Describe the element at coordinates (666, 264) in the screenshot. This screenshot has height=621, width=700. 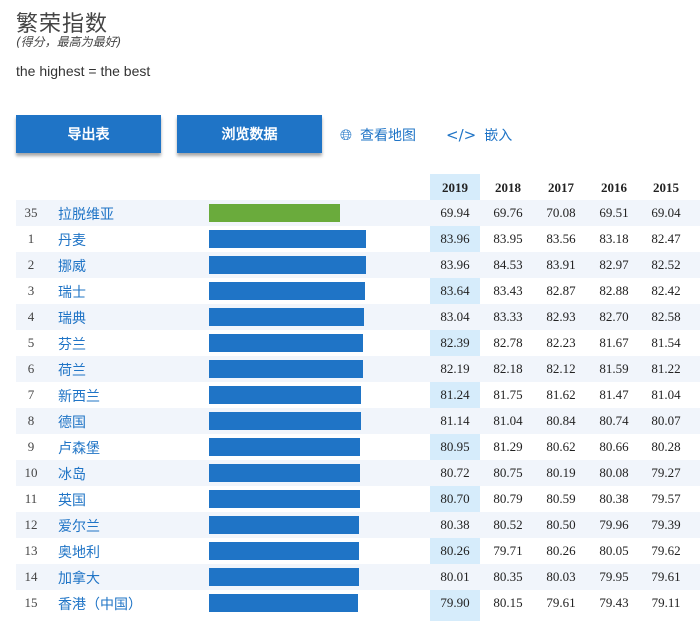
I see `value-cell-2015: 82.52` at that location.